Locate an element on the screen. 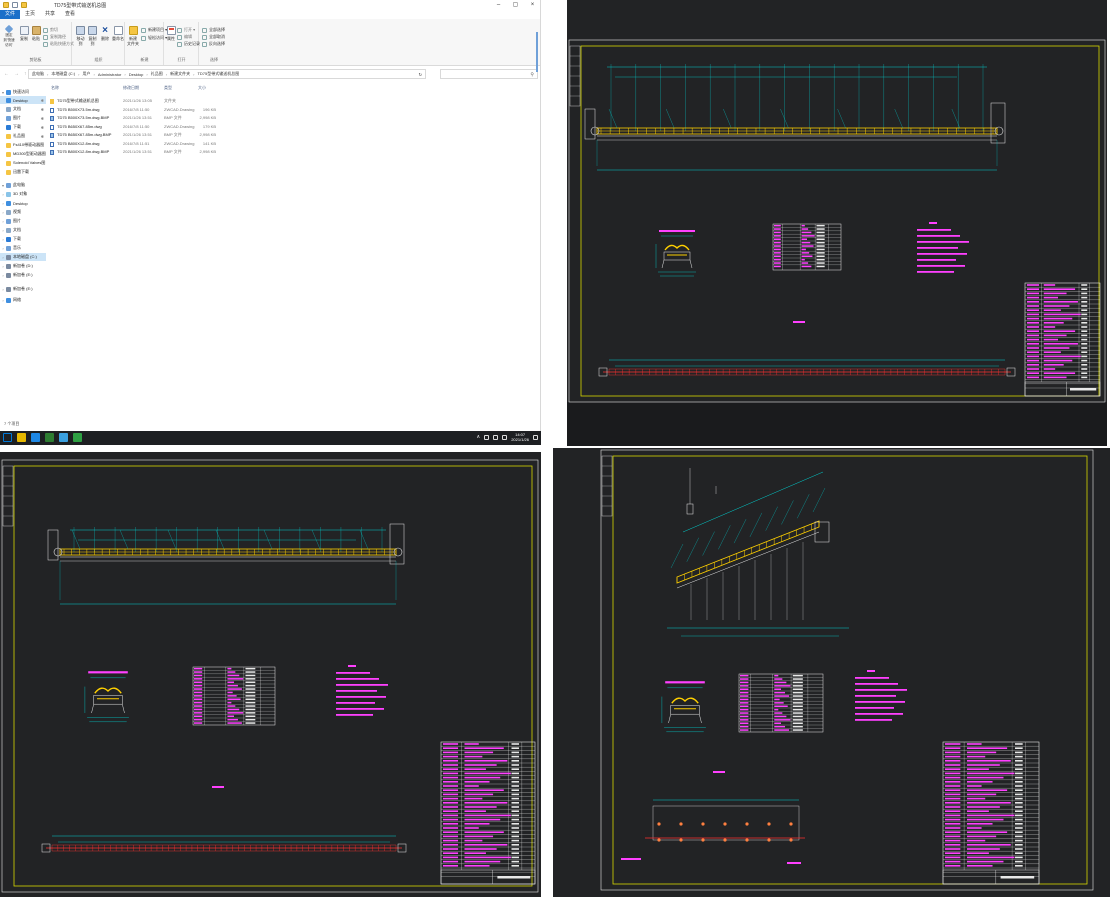 The width and height of the screenshot is (1110, 897). breadcrumb-item: 新建文件夹 is located at coordinates (180, 74).